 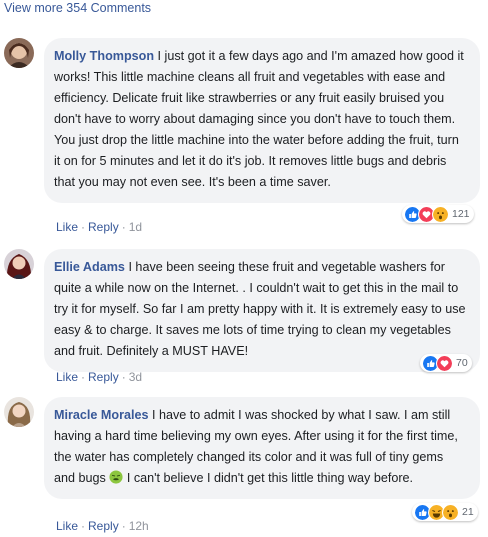 I want to click on comment-actions: Like · Reply · 12h, so click(x=102, y=526).